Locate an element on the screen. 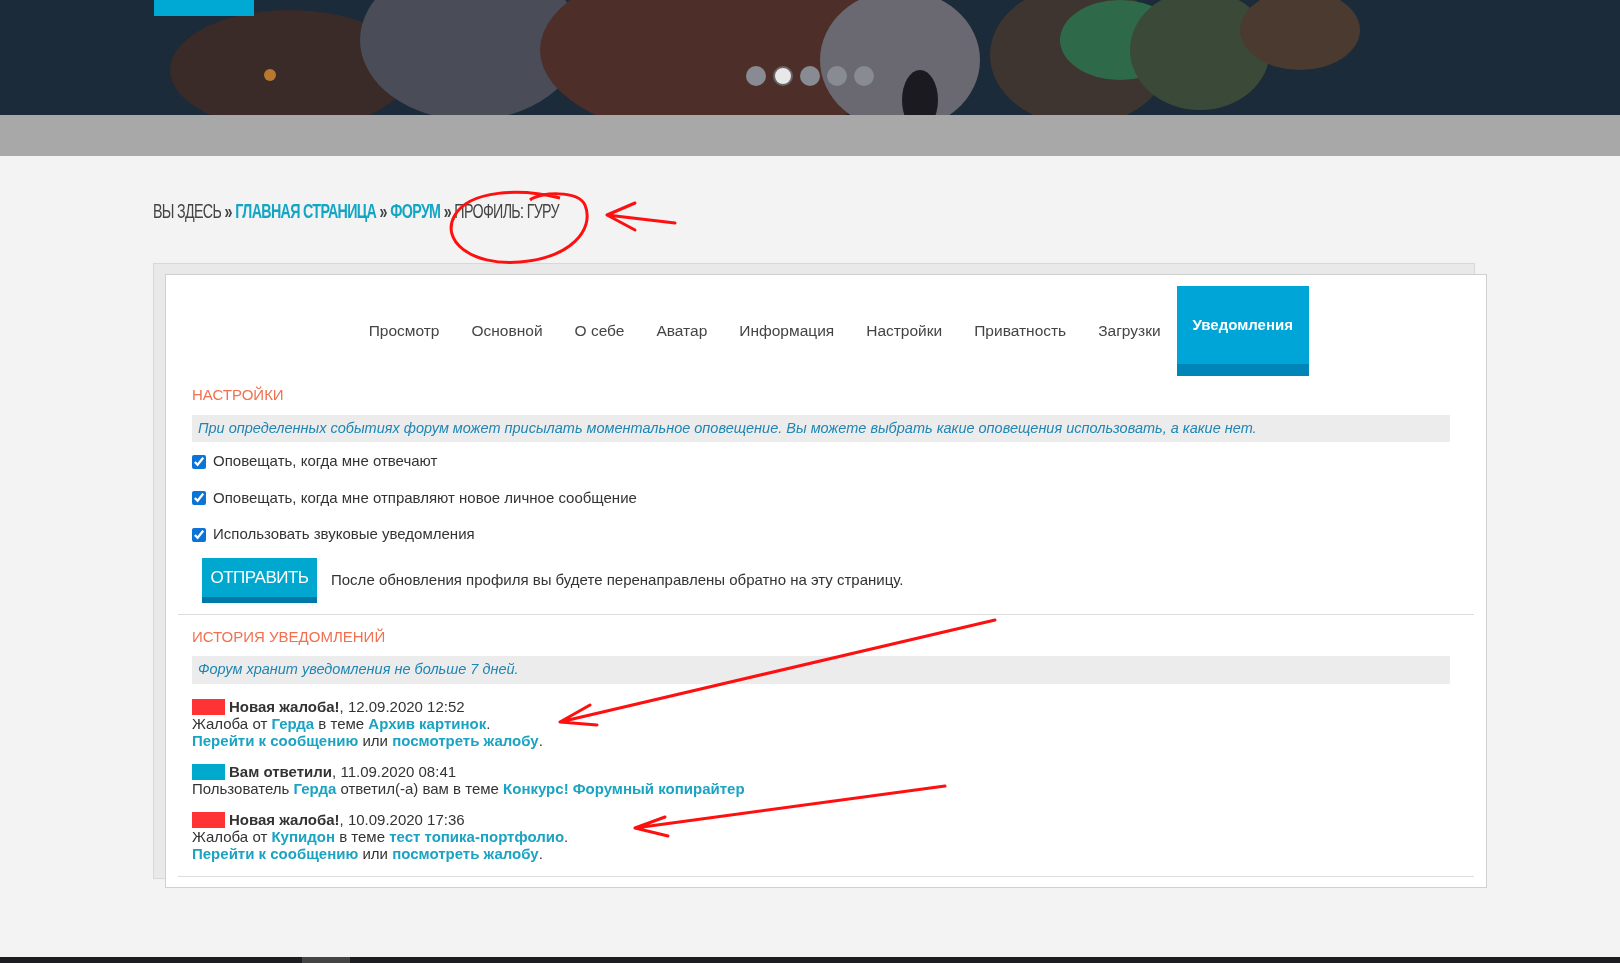  profile-tab: Приватность is located at coordinates (1020, 331).